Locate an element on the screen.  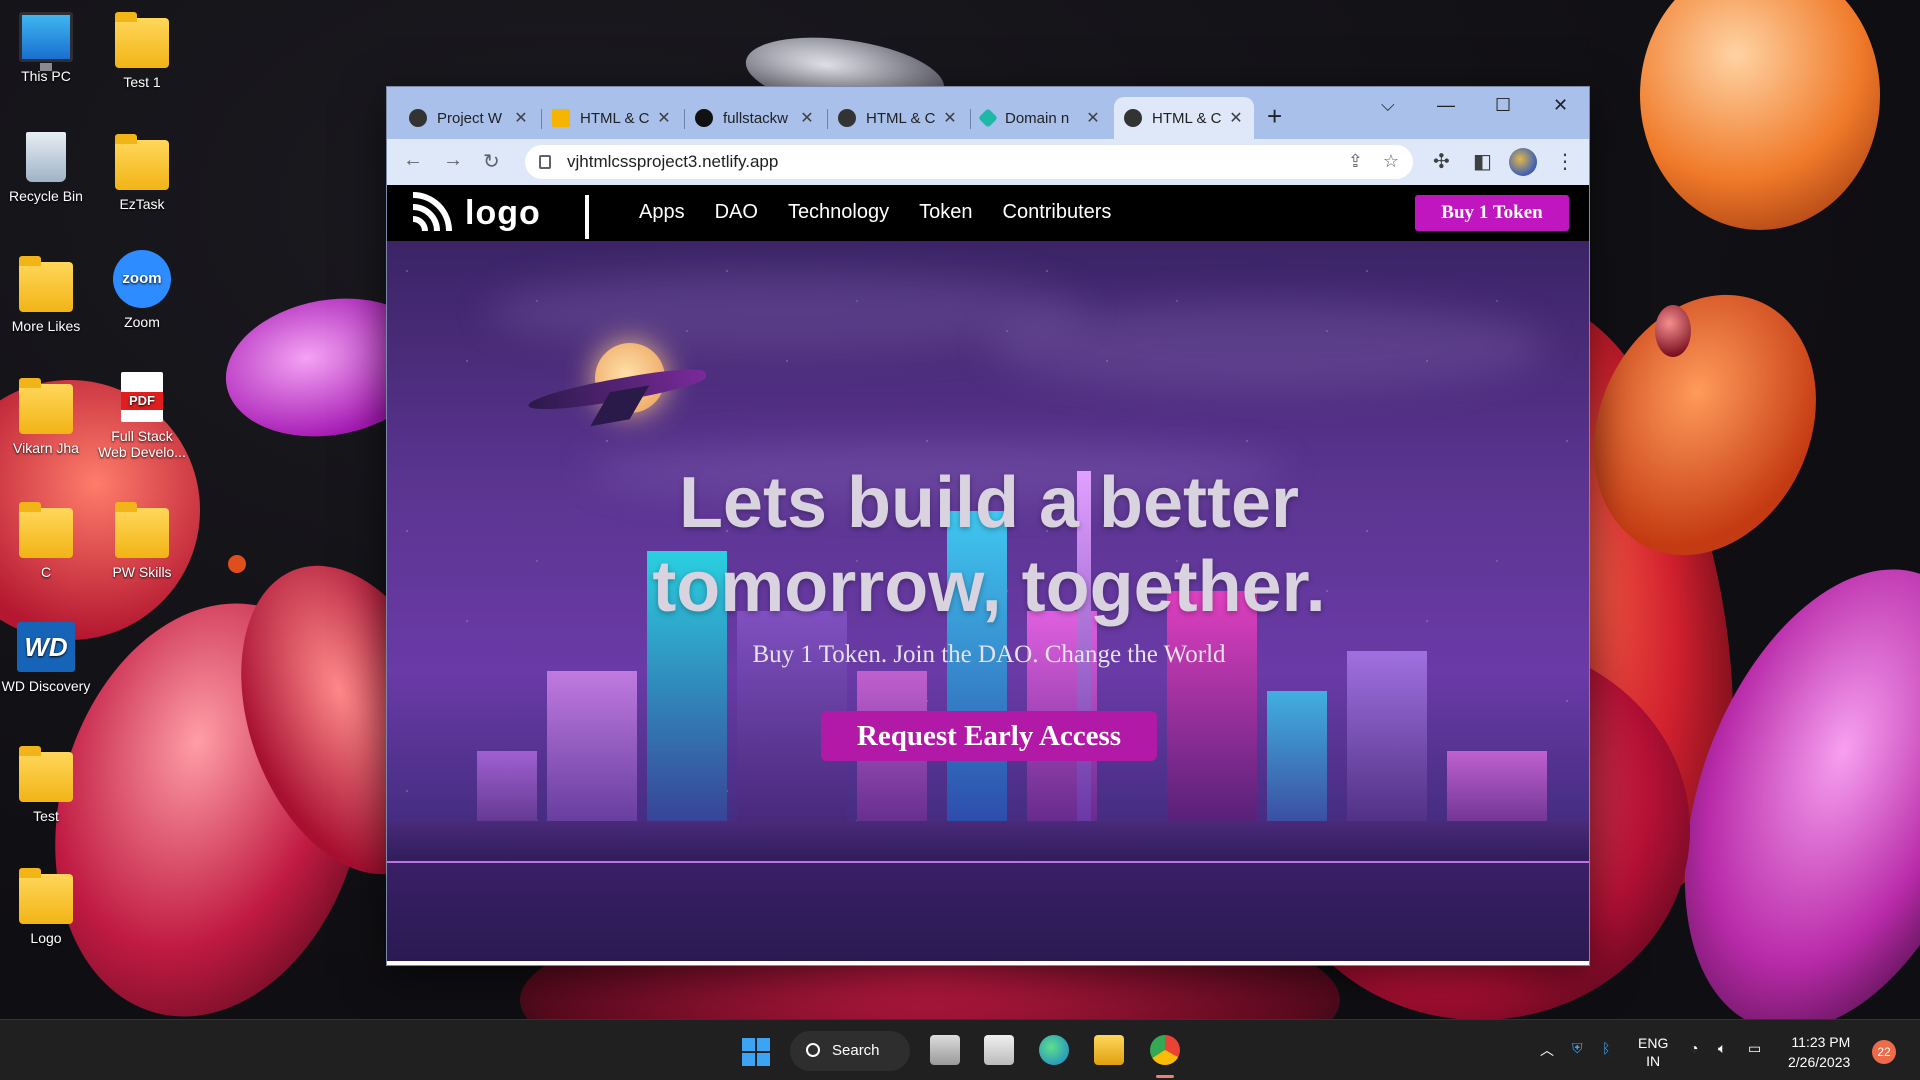
user-folder-icon is located at coordinates (46, 406).